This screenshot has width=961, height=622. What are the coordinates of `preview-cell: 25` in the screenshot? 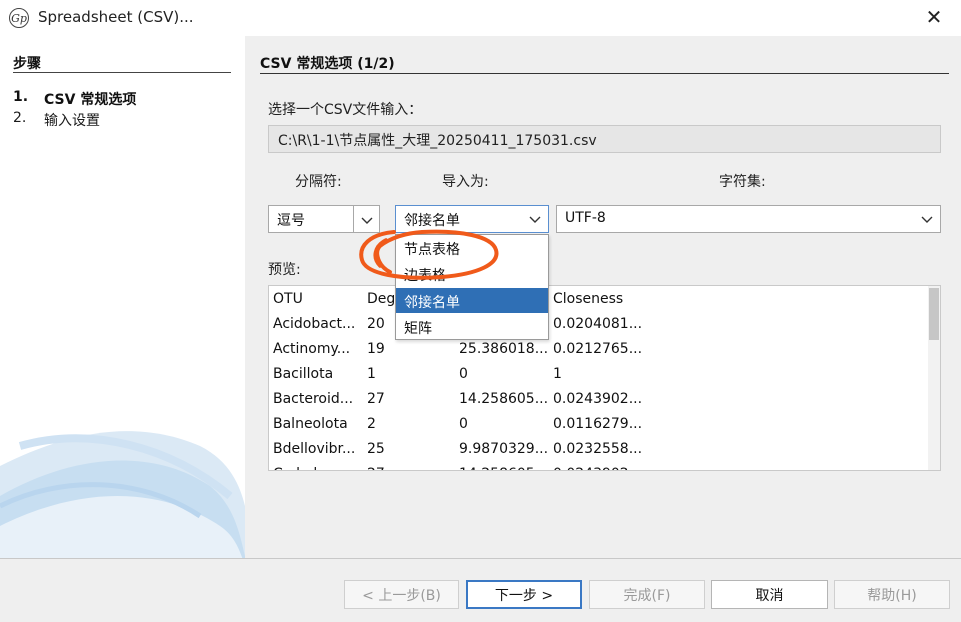 It's located at (376, 449).